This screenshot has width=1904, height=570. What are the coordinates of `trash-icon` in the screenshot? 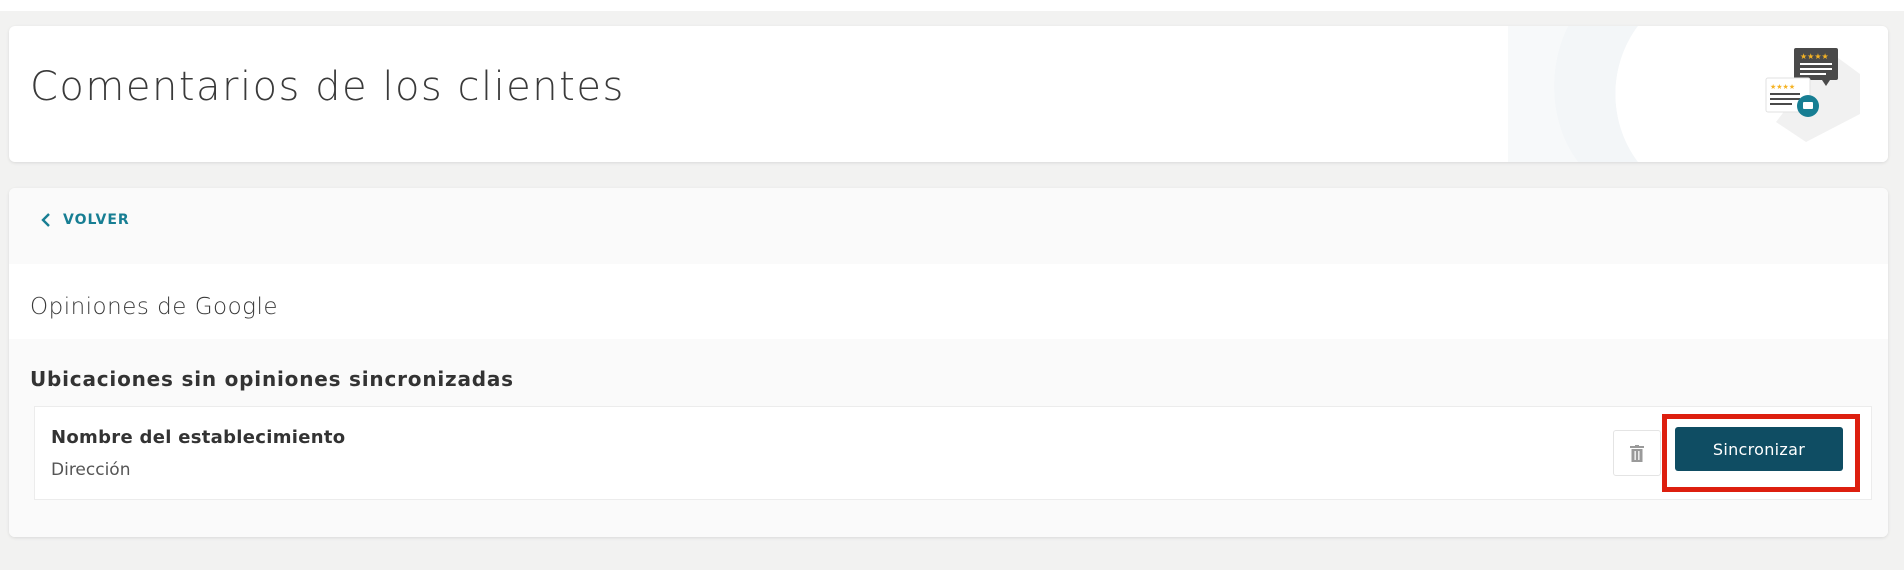 It's located at (1637, 453).